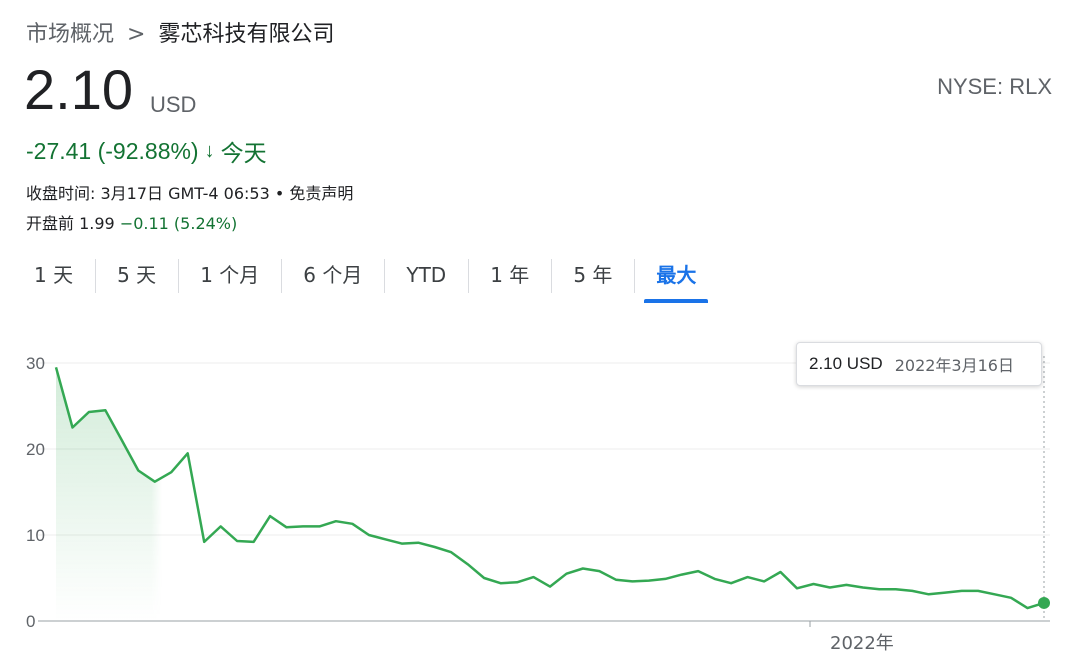  Describe the element at coordinates (173, 104) in the screenshot. I see `price-currency: USD` at that location.